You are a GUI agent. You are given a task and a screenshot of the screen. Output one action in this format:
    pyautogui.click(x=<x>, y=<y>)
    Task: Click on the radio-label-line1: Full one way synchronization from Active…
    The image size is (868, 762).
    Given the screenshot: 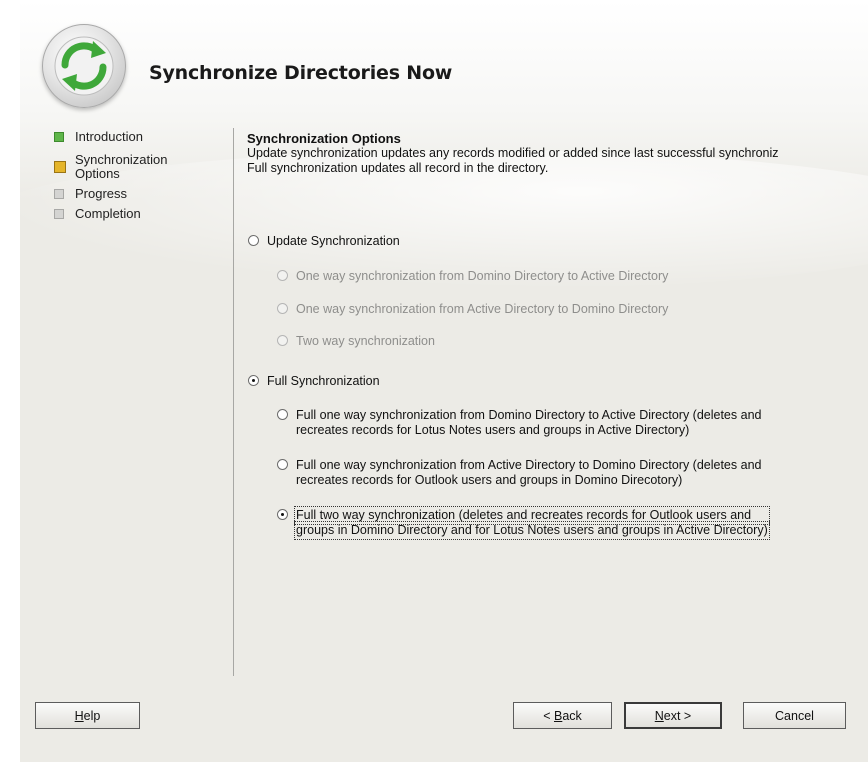 What is the action you would take?
    pyautogui.click(x=529, y=465)
    